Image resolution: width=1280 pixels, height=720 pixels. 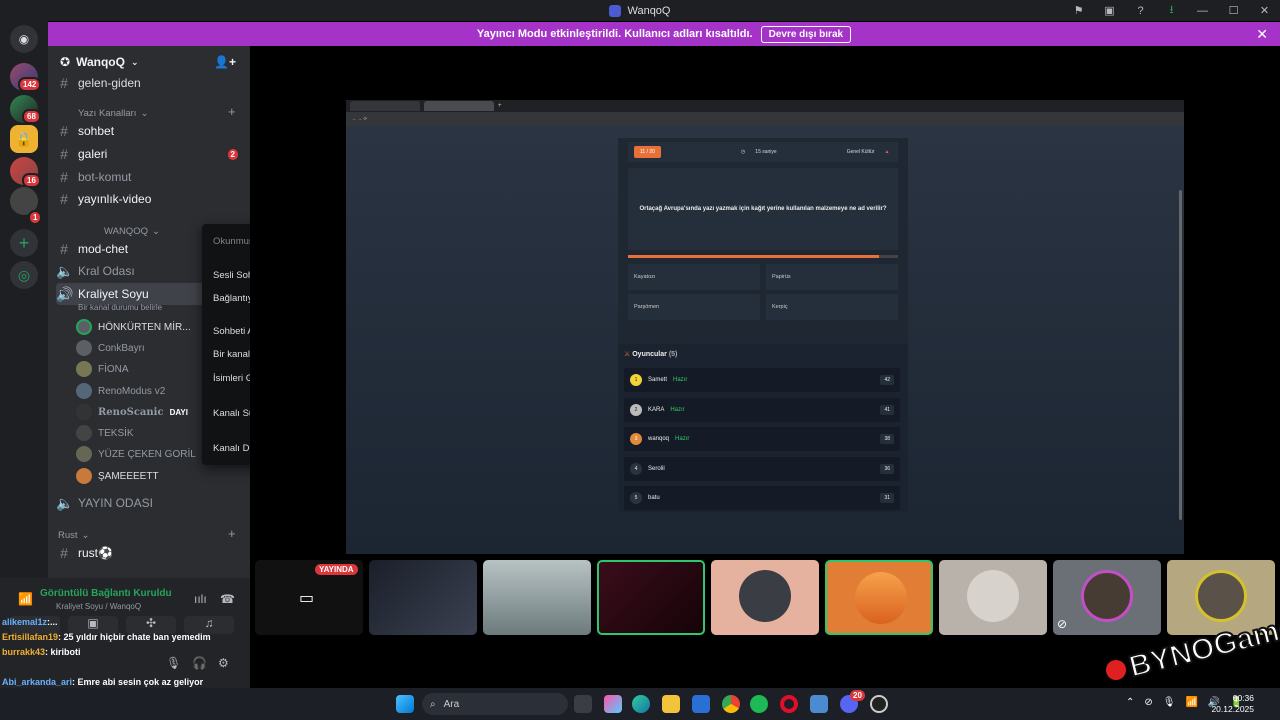 What do you see at coordinates (93, 154) in the screenshot?
I see `channel-name: galeri` at bounding box center [93, 154].